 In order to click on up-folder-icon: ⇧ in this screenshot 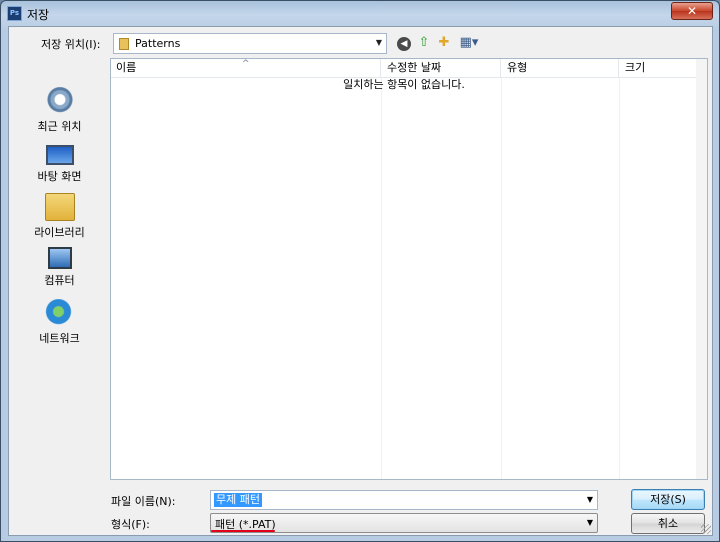, I will do `click(424, 42)`.